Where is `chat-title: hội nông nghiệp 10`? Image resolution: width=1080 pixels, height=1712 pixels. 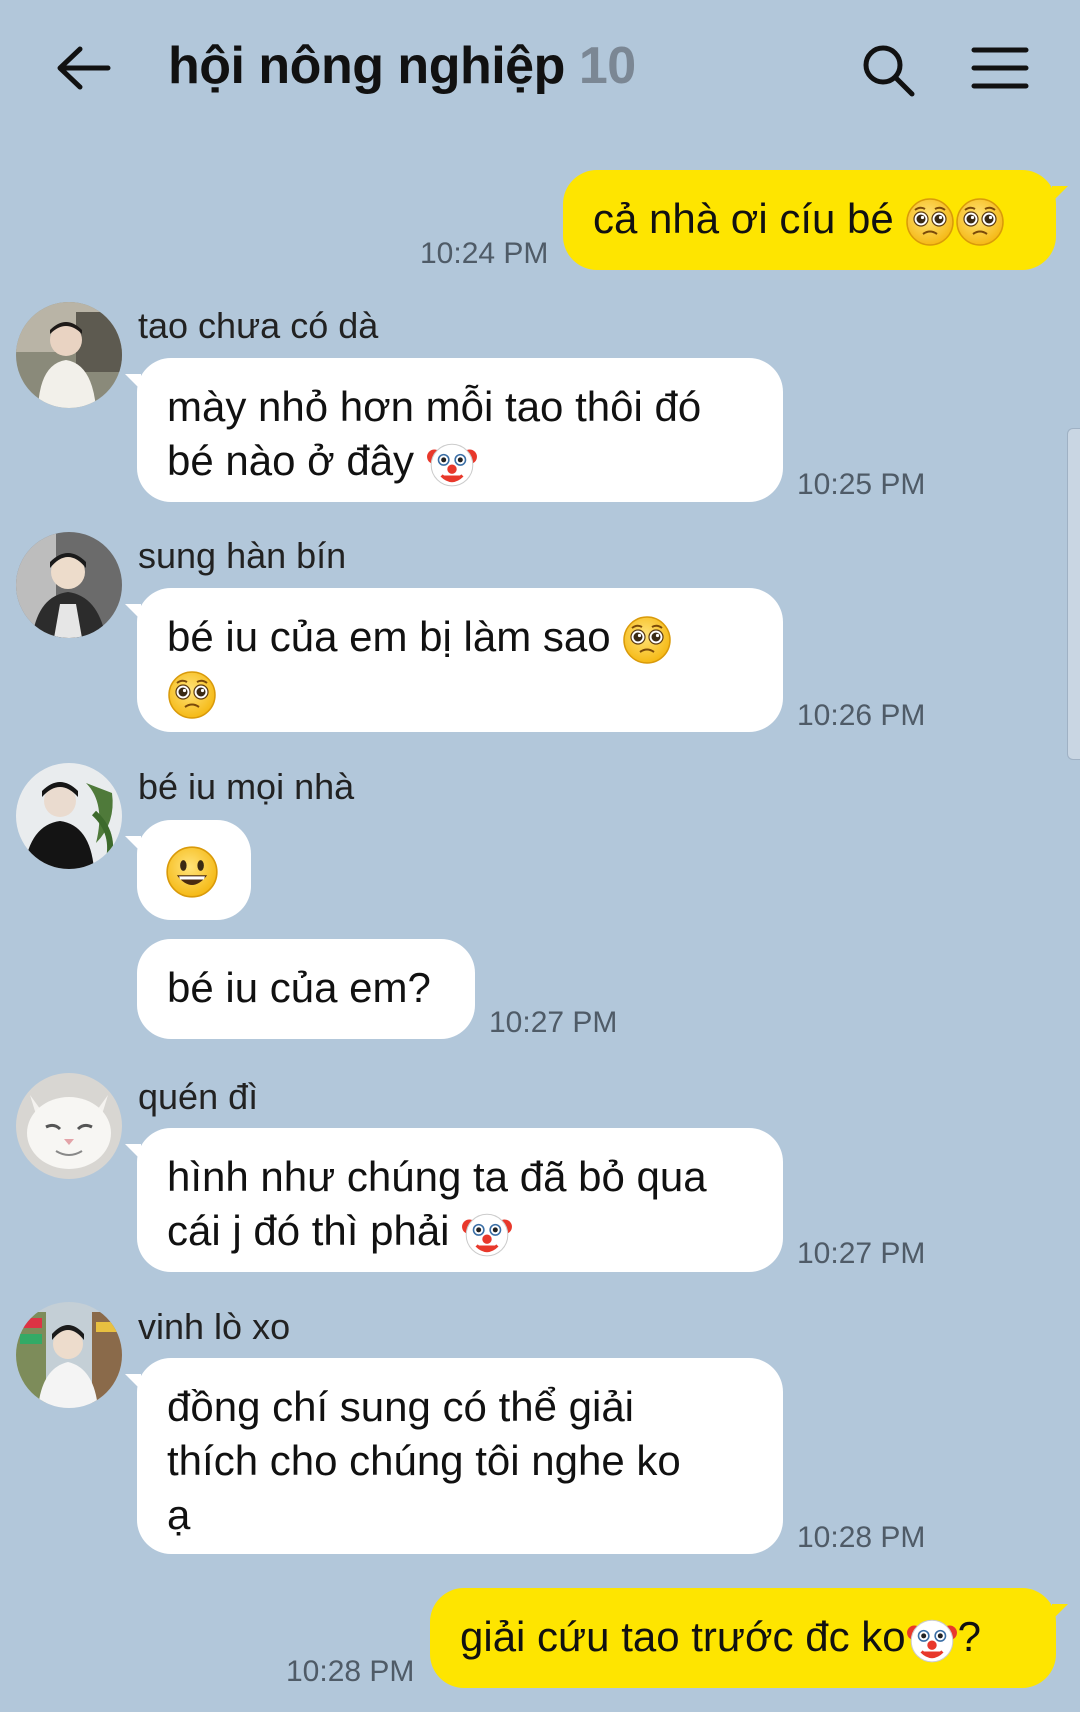
chat-title: hội nông nghiệp 10 is located at coordinates (402, 66).